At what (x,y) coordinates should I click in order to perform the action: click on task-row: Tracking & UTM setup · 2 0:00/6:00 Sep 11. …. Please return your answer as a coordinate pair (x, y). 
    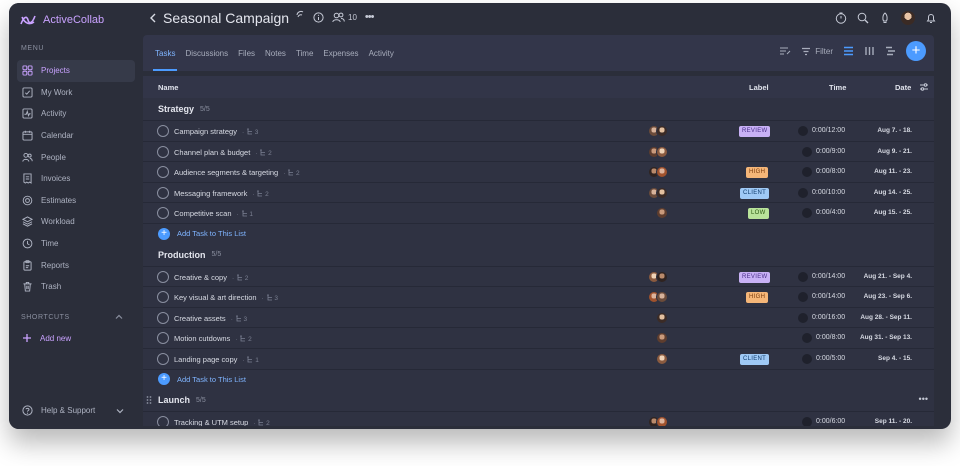
    Looking at the image, I should click on (538, 418).